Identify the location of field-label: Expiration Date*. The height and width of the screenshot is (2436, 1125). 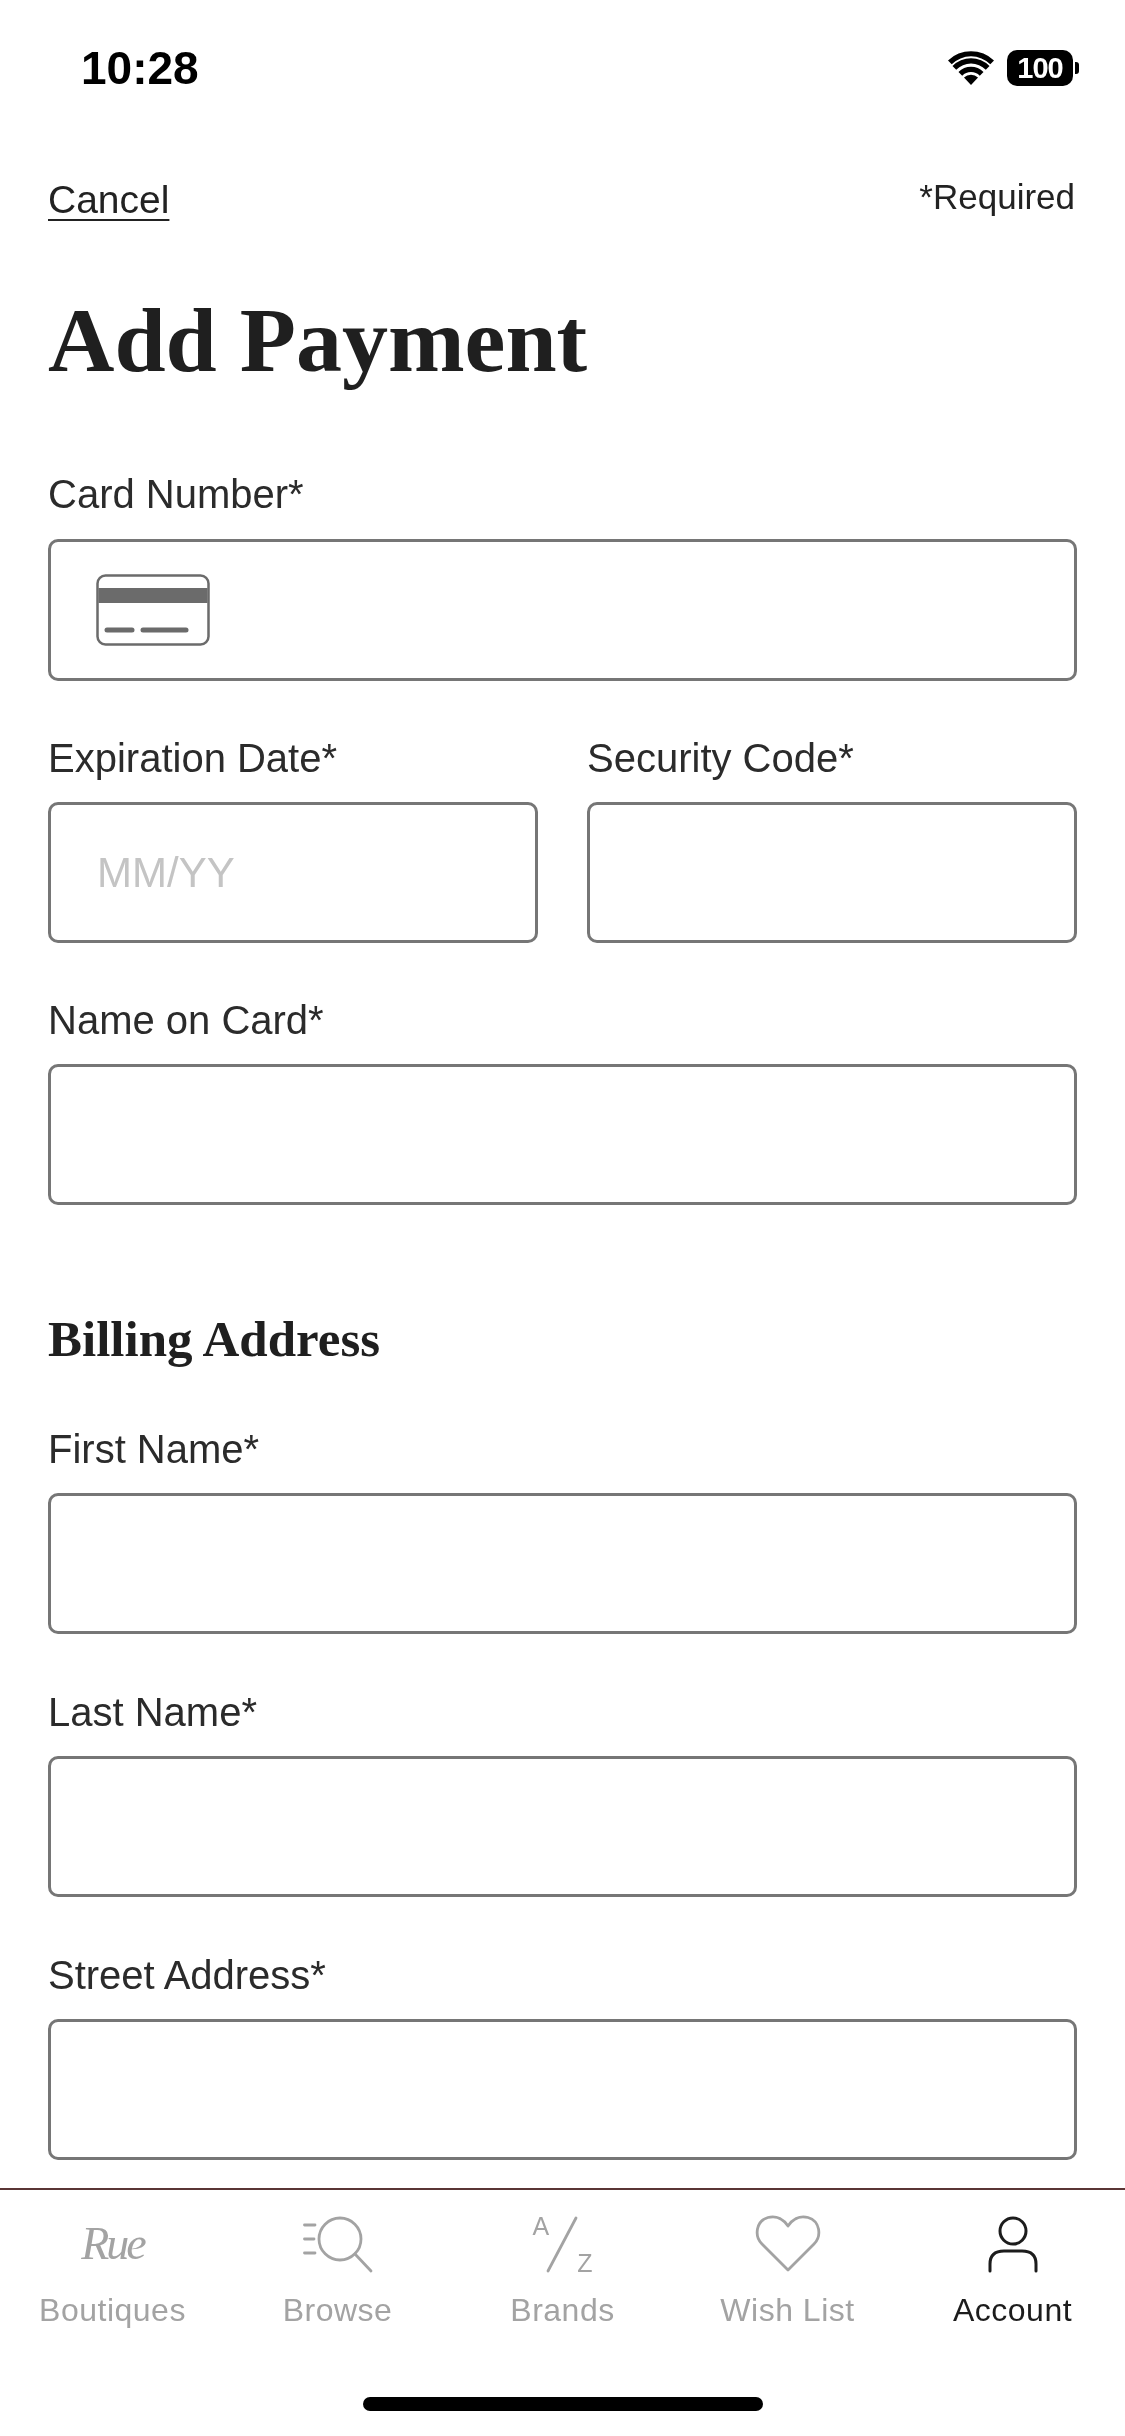
(193, 758).